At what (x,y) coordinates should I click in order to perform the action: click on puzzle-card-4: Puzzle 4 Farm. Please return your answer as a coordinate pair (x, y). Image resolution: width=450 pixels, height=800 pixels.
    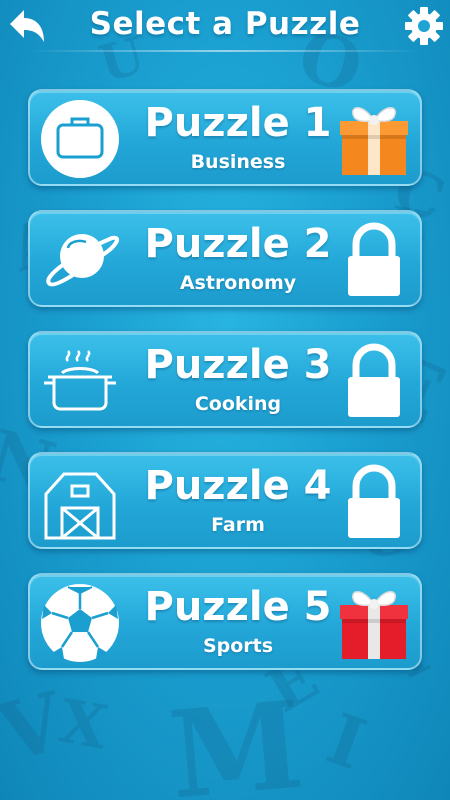
    Looking at the image, I should click on (225, 500).